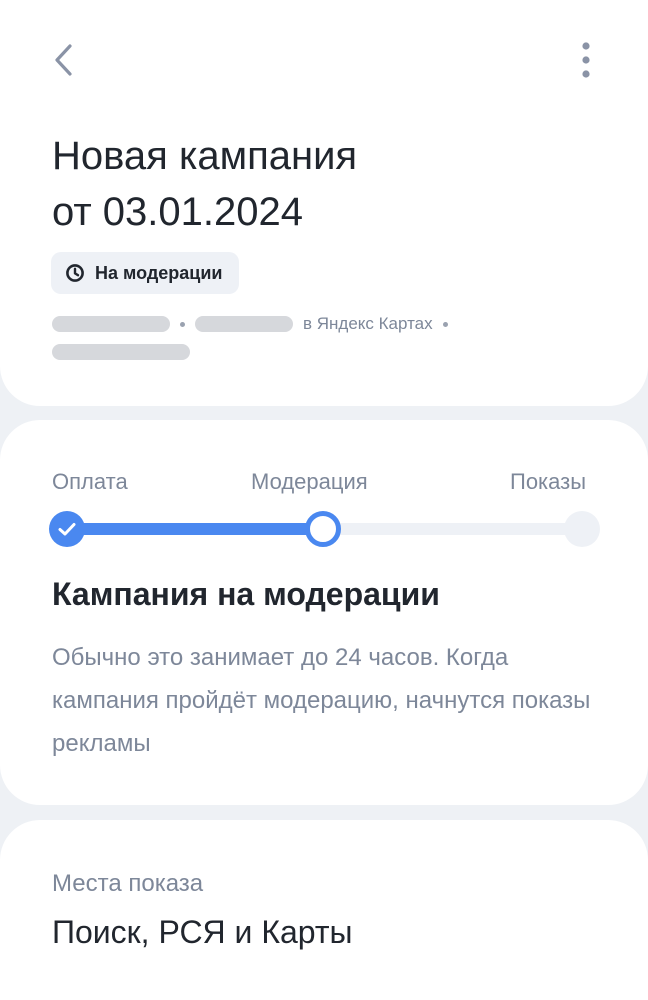 The image size is (648, 1000). What do you see at coordinates (323, 529) in the screenshot?
I see `step-node-moderation` at bounding box center [323, 529].